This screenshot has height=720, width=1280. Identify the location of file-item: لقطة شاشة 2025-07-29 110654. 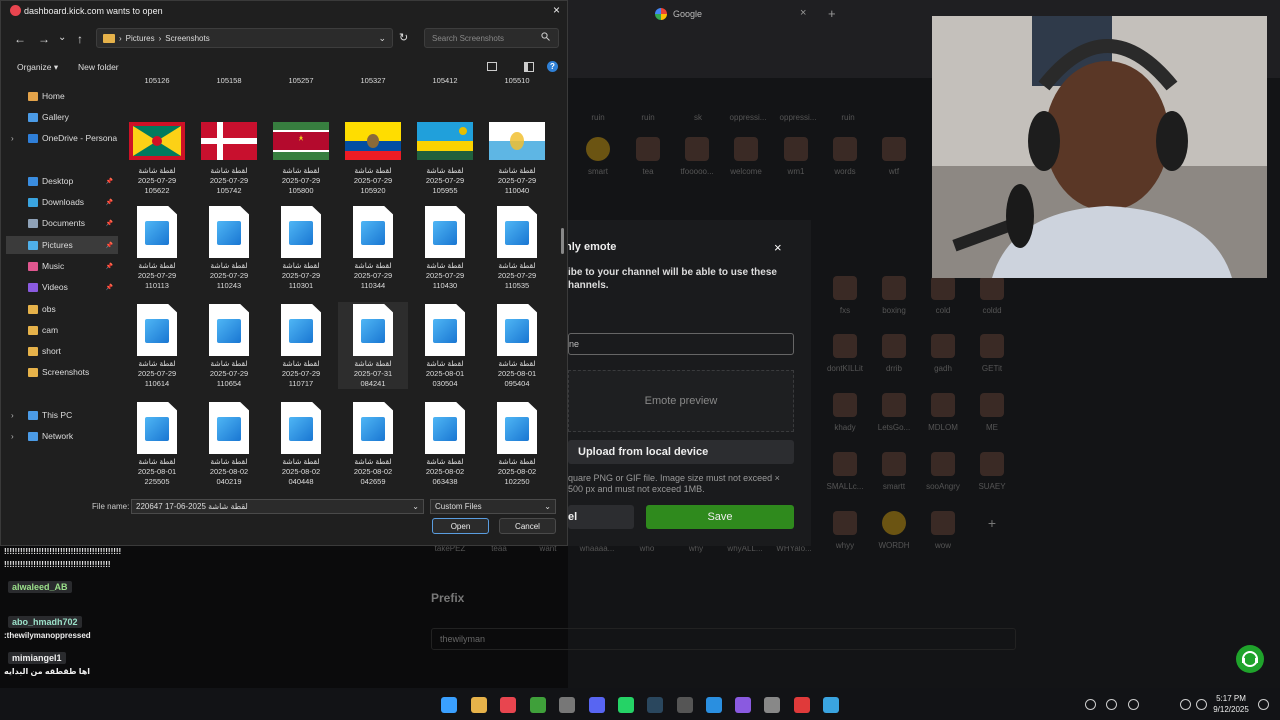
(229, 345).